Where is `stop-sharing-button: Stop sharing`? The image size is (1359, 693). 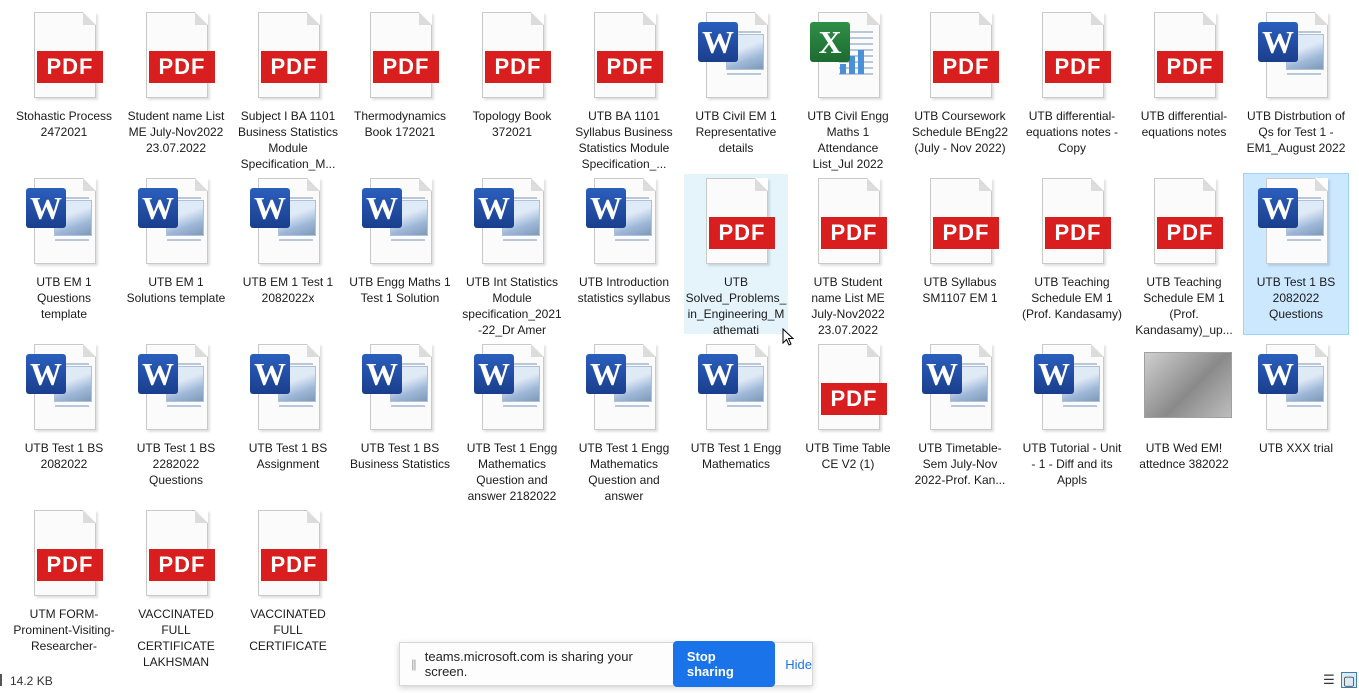
stop-sharing-button: Stop sharing is located at coordinates (724, 664).